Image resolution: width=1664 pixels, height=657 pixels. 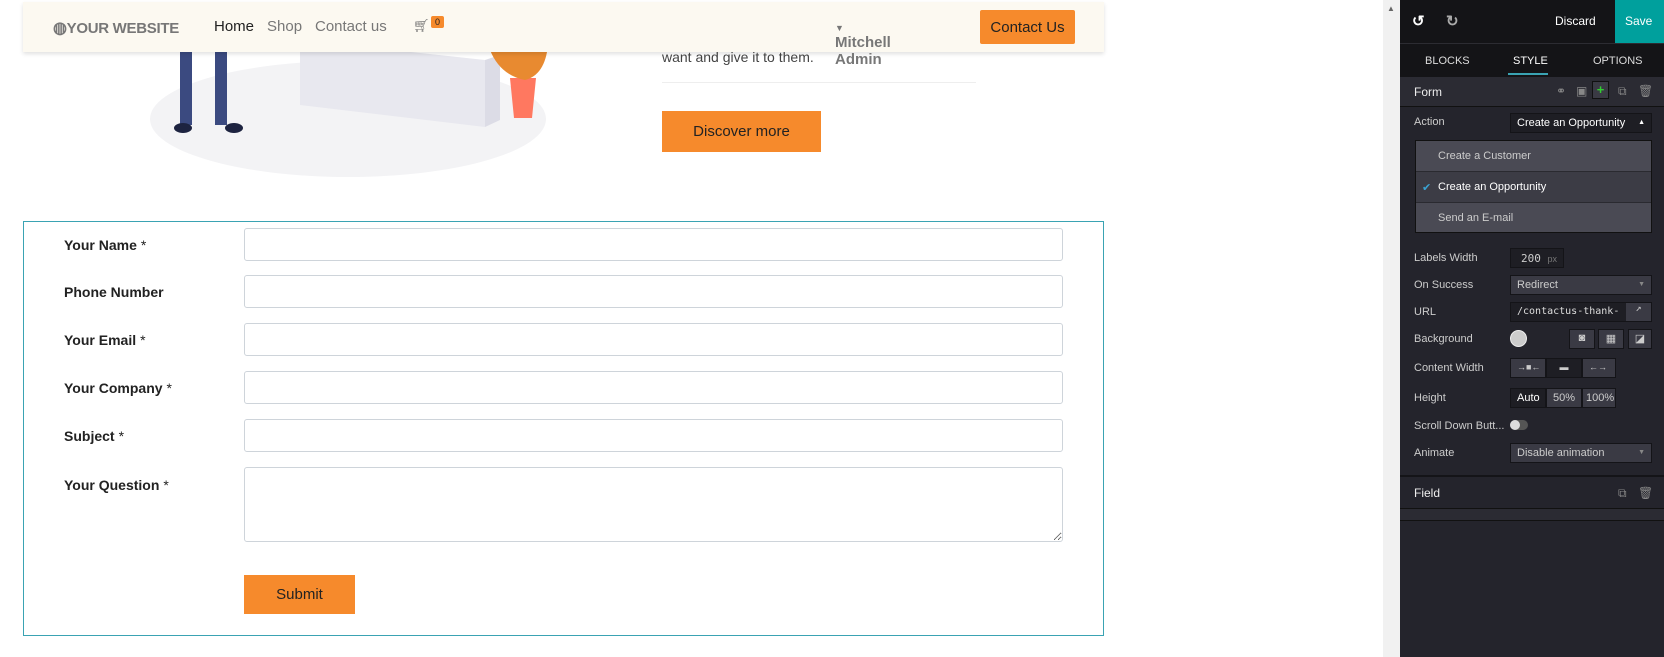 I want to click on option-send-email: Send an E-mail, so click(x=1533, y=218).